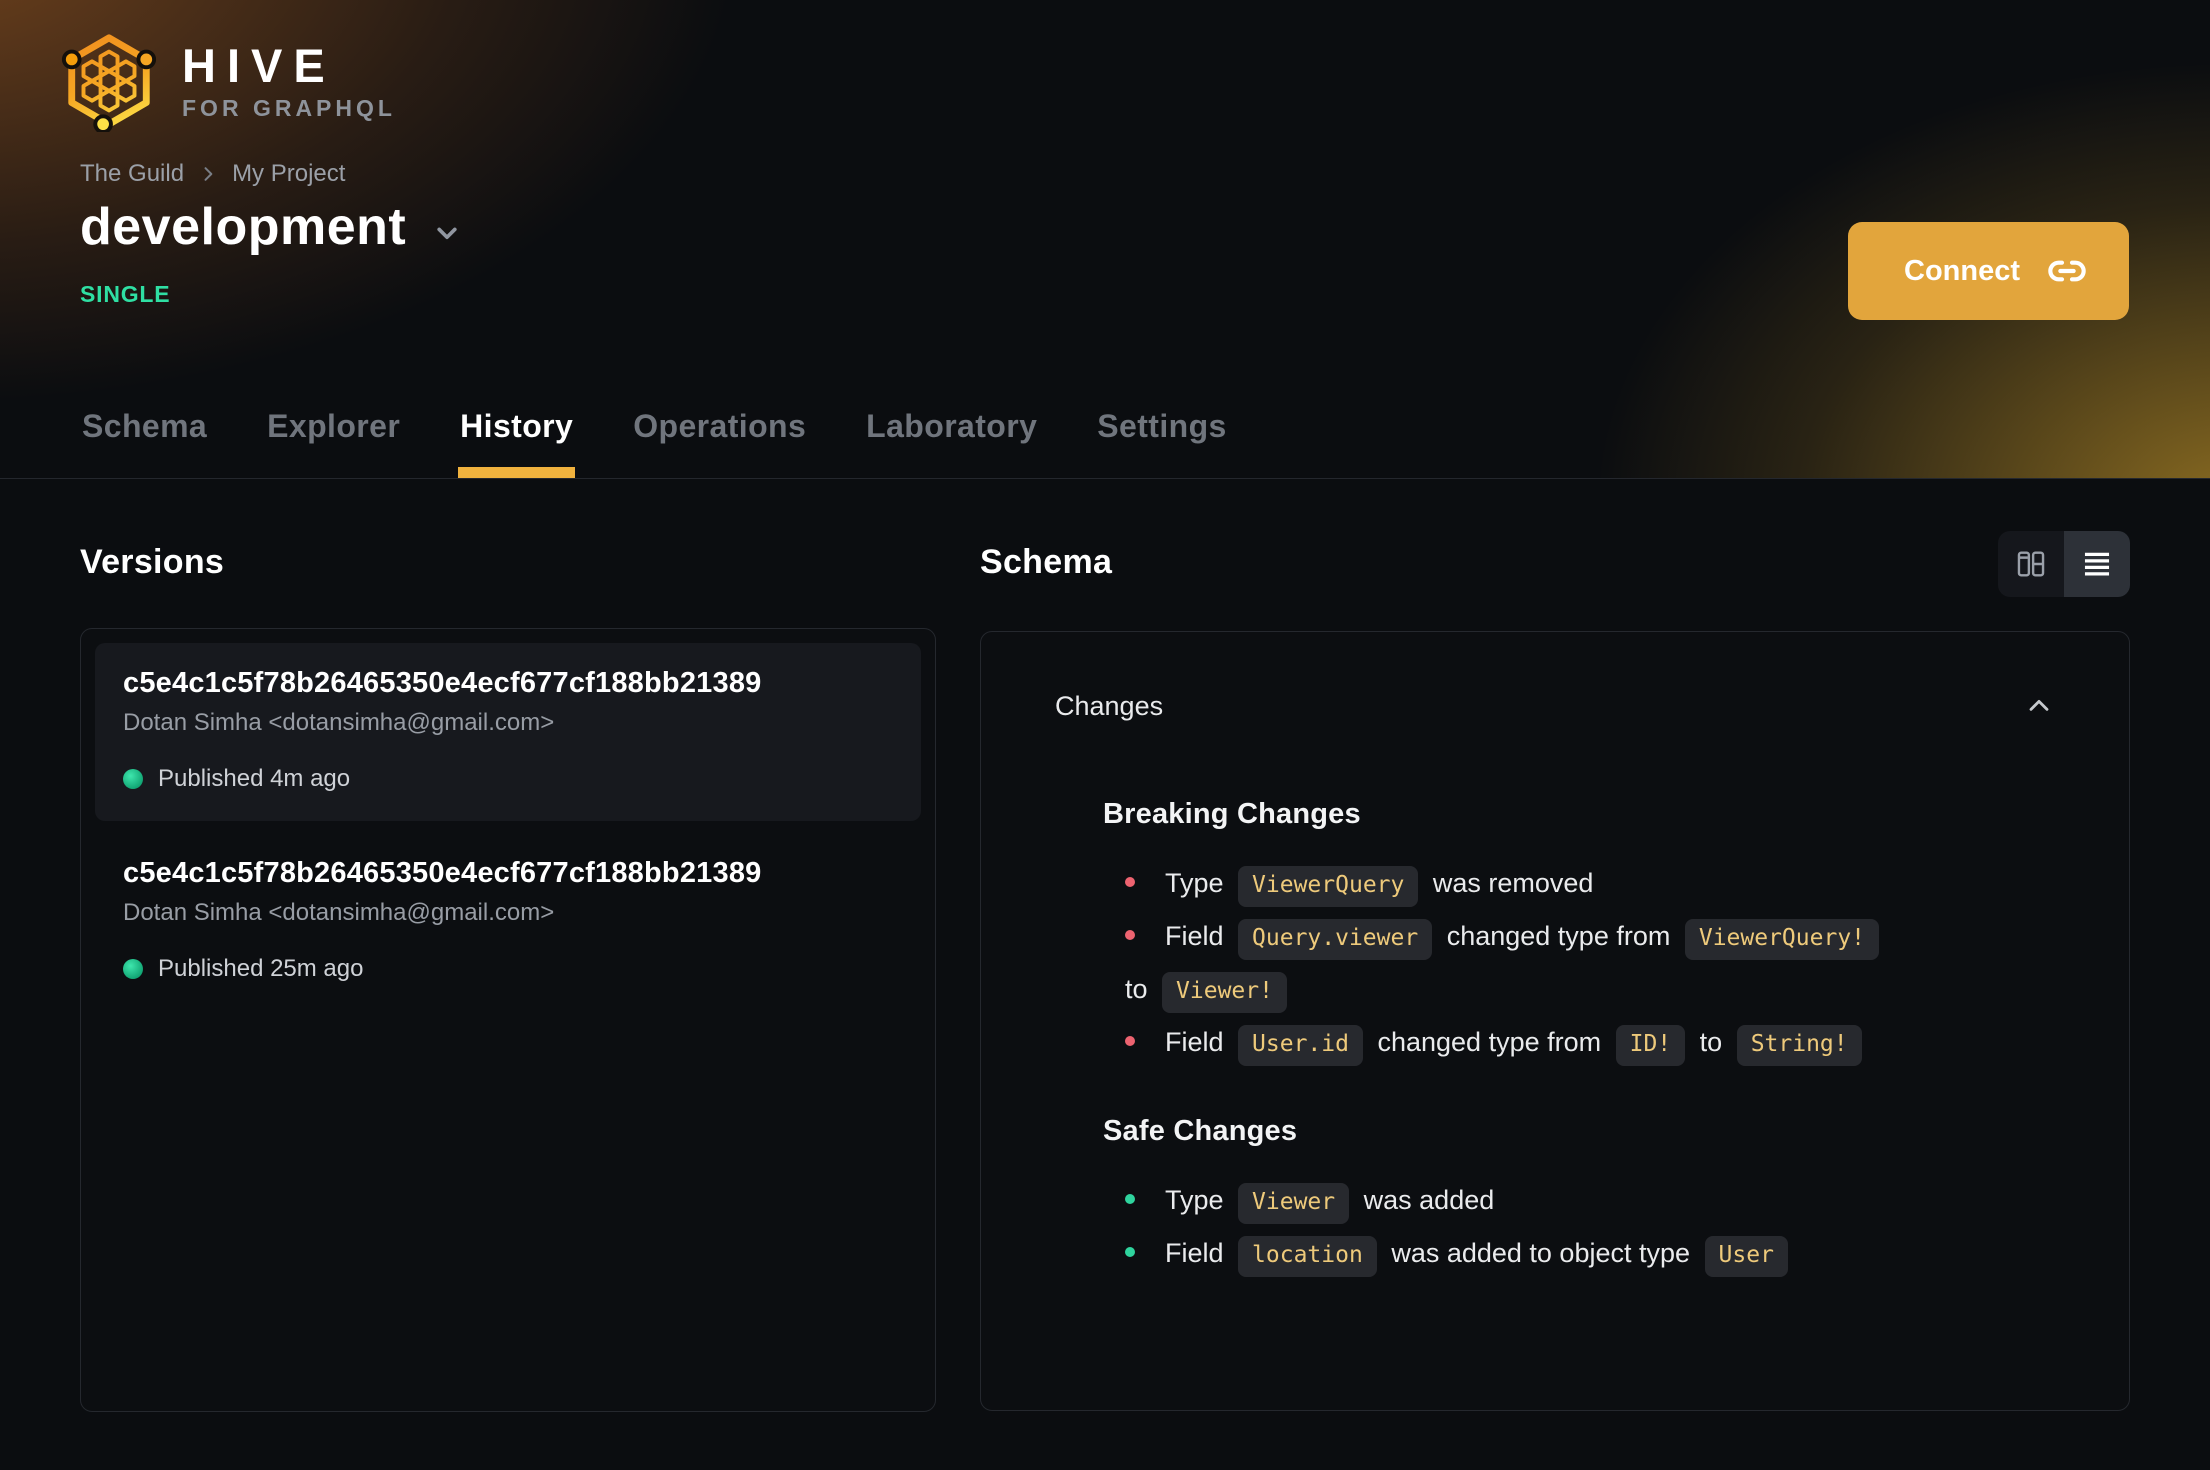  Describe the element at coordinates (1746, 1256) in the screenshot. I see `code-chip: User` at that location.